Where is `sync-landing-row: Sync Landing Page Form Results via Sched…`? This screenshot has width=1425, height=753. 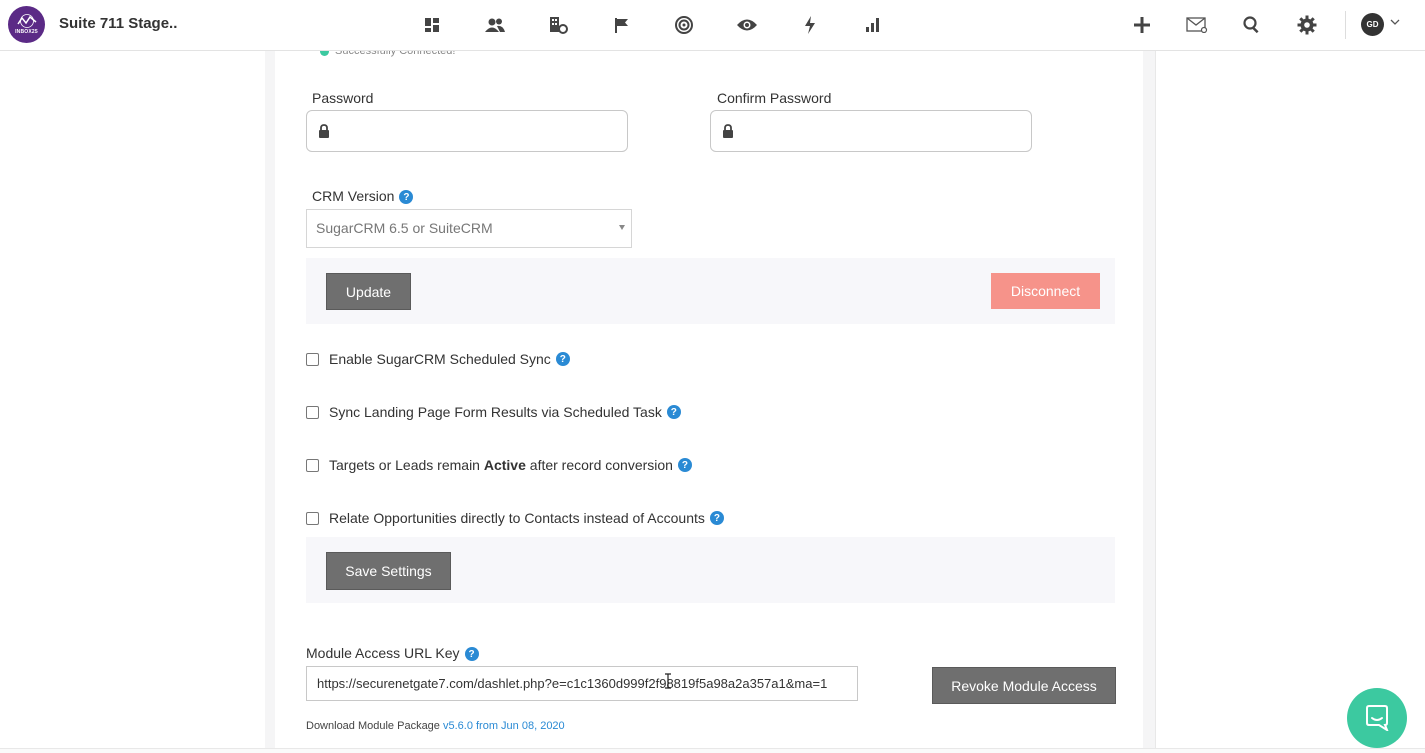 sync-landing-row: Sync Landing Page Form Results via Sched… is located at coordinates (493, 412).